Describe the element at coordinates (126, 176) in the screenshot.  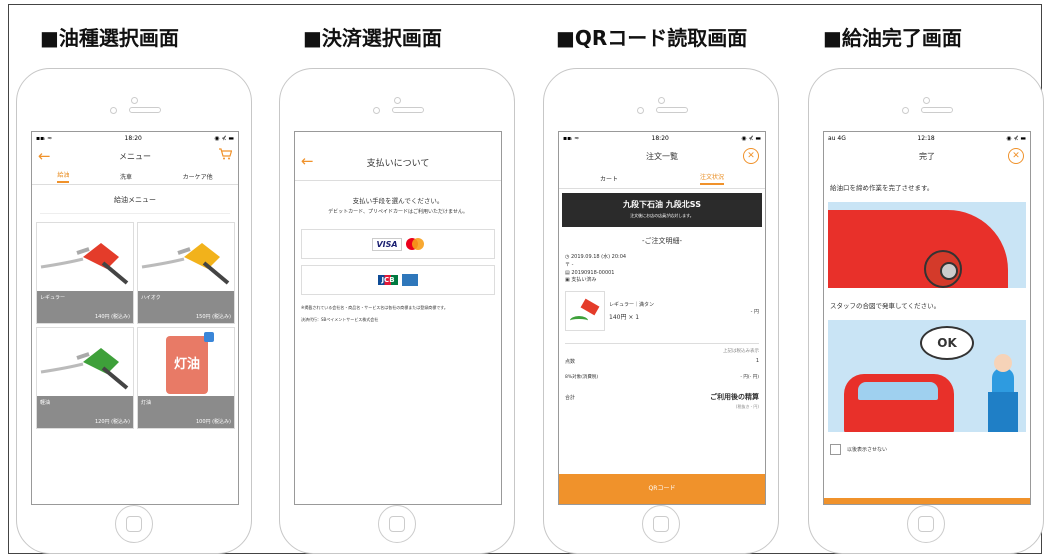
I see `tab-carwash: 洗車` at that location.